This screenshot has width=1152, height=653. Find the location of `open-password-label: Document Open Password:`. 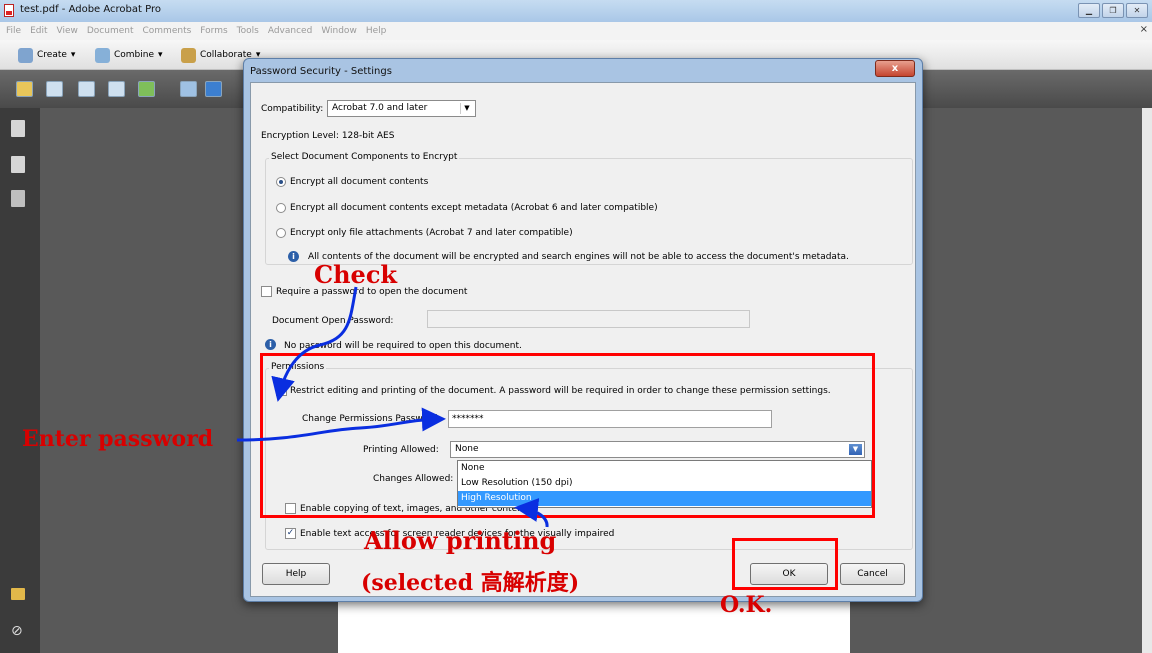

open-password-label: Document Open Password: is located at coordinates (333, 321).